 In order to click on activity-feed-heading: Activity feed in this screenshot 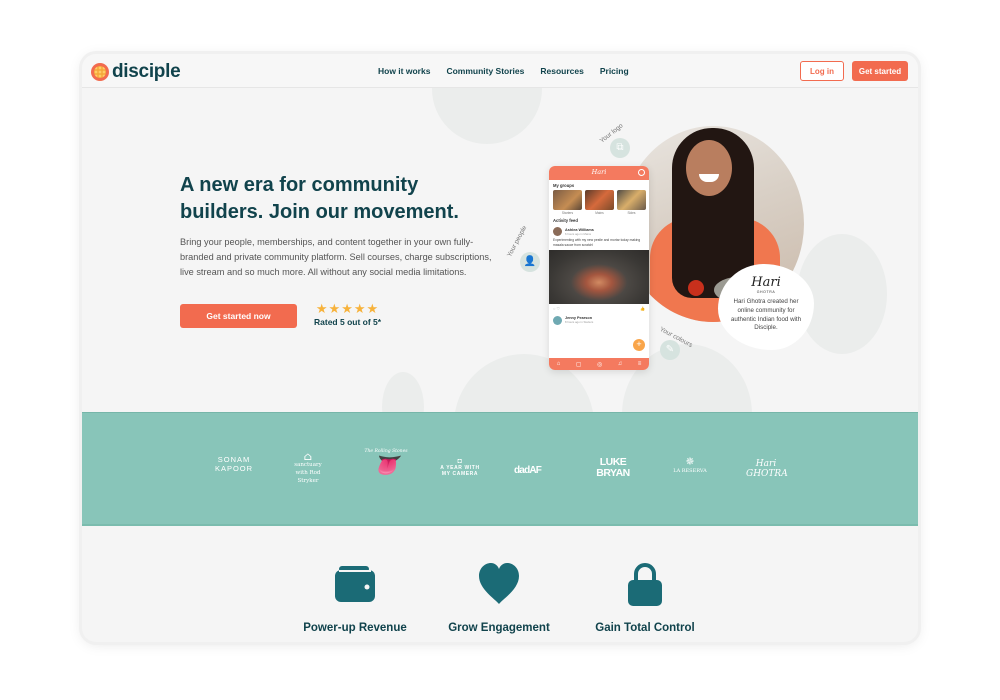, I will do `click(565, 220)`.